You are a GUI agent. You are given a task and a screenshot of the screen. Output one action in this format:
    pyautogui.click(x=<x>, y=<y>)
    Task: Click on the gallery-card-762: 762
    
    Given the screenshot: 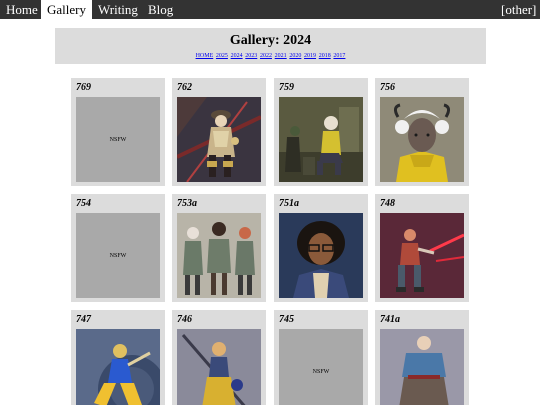 What is the action you would take?
    pyautogui.click(x=219, y=132)
    